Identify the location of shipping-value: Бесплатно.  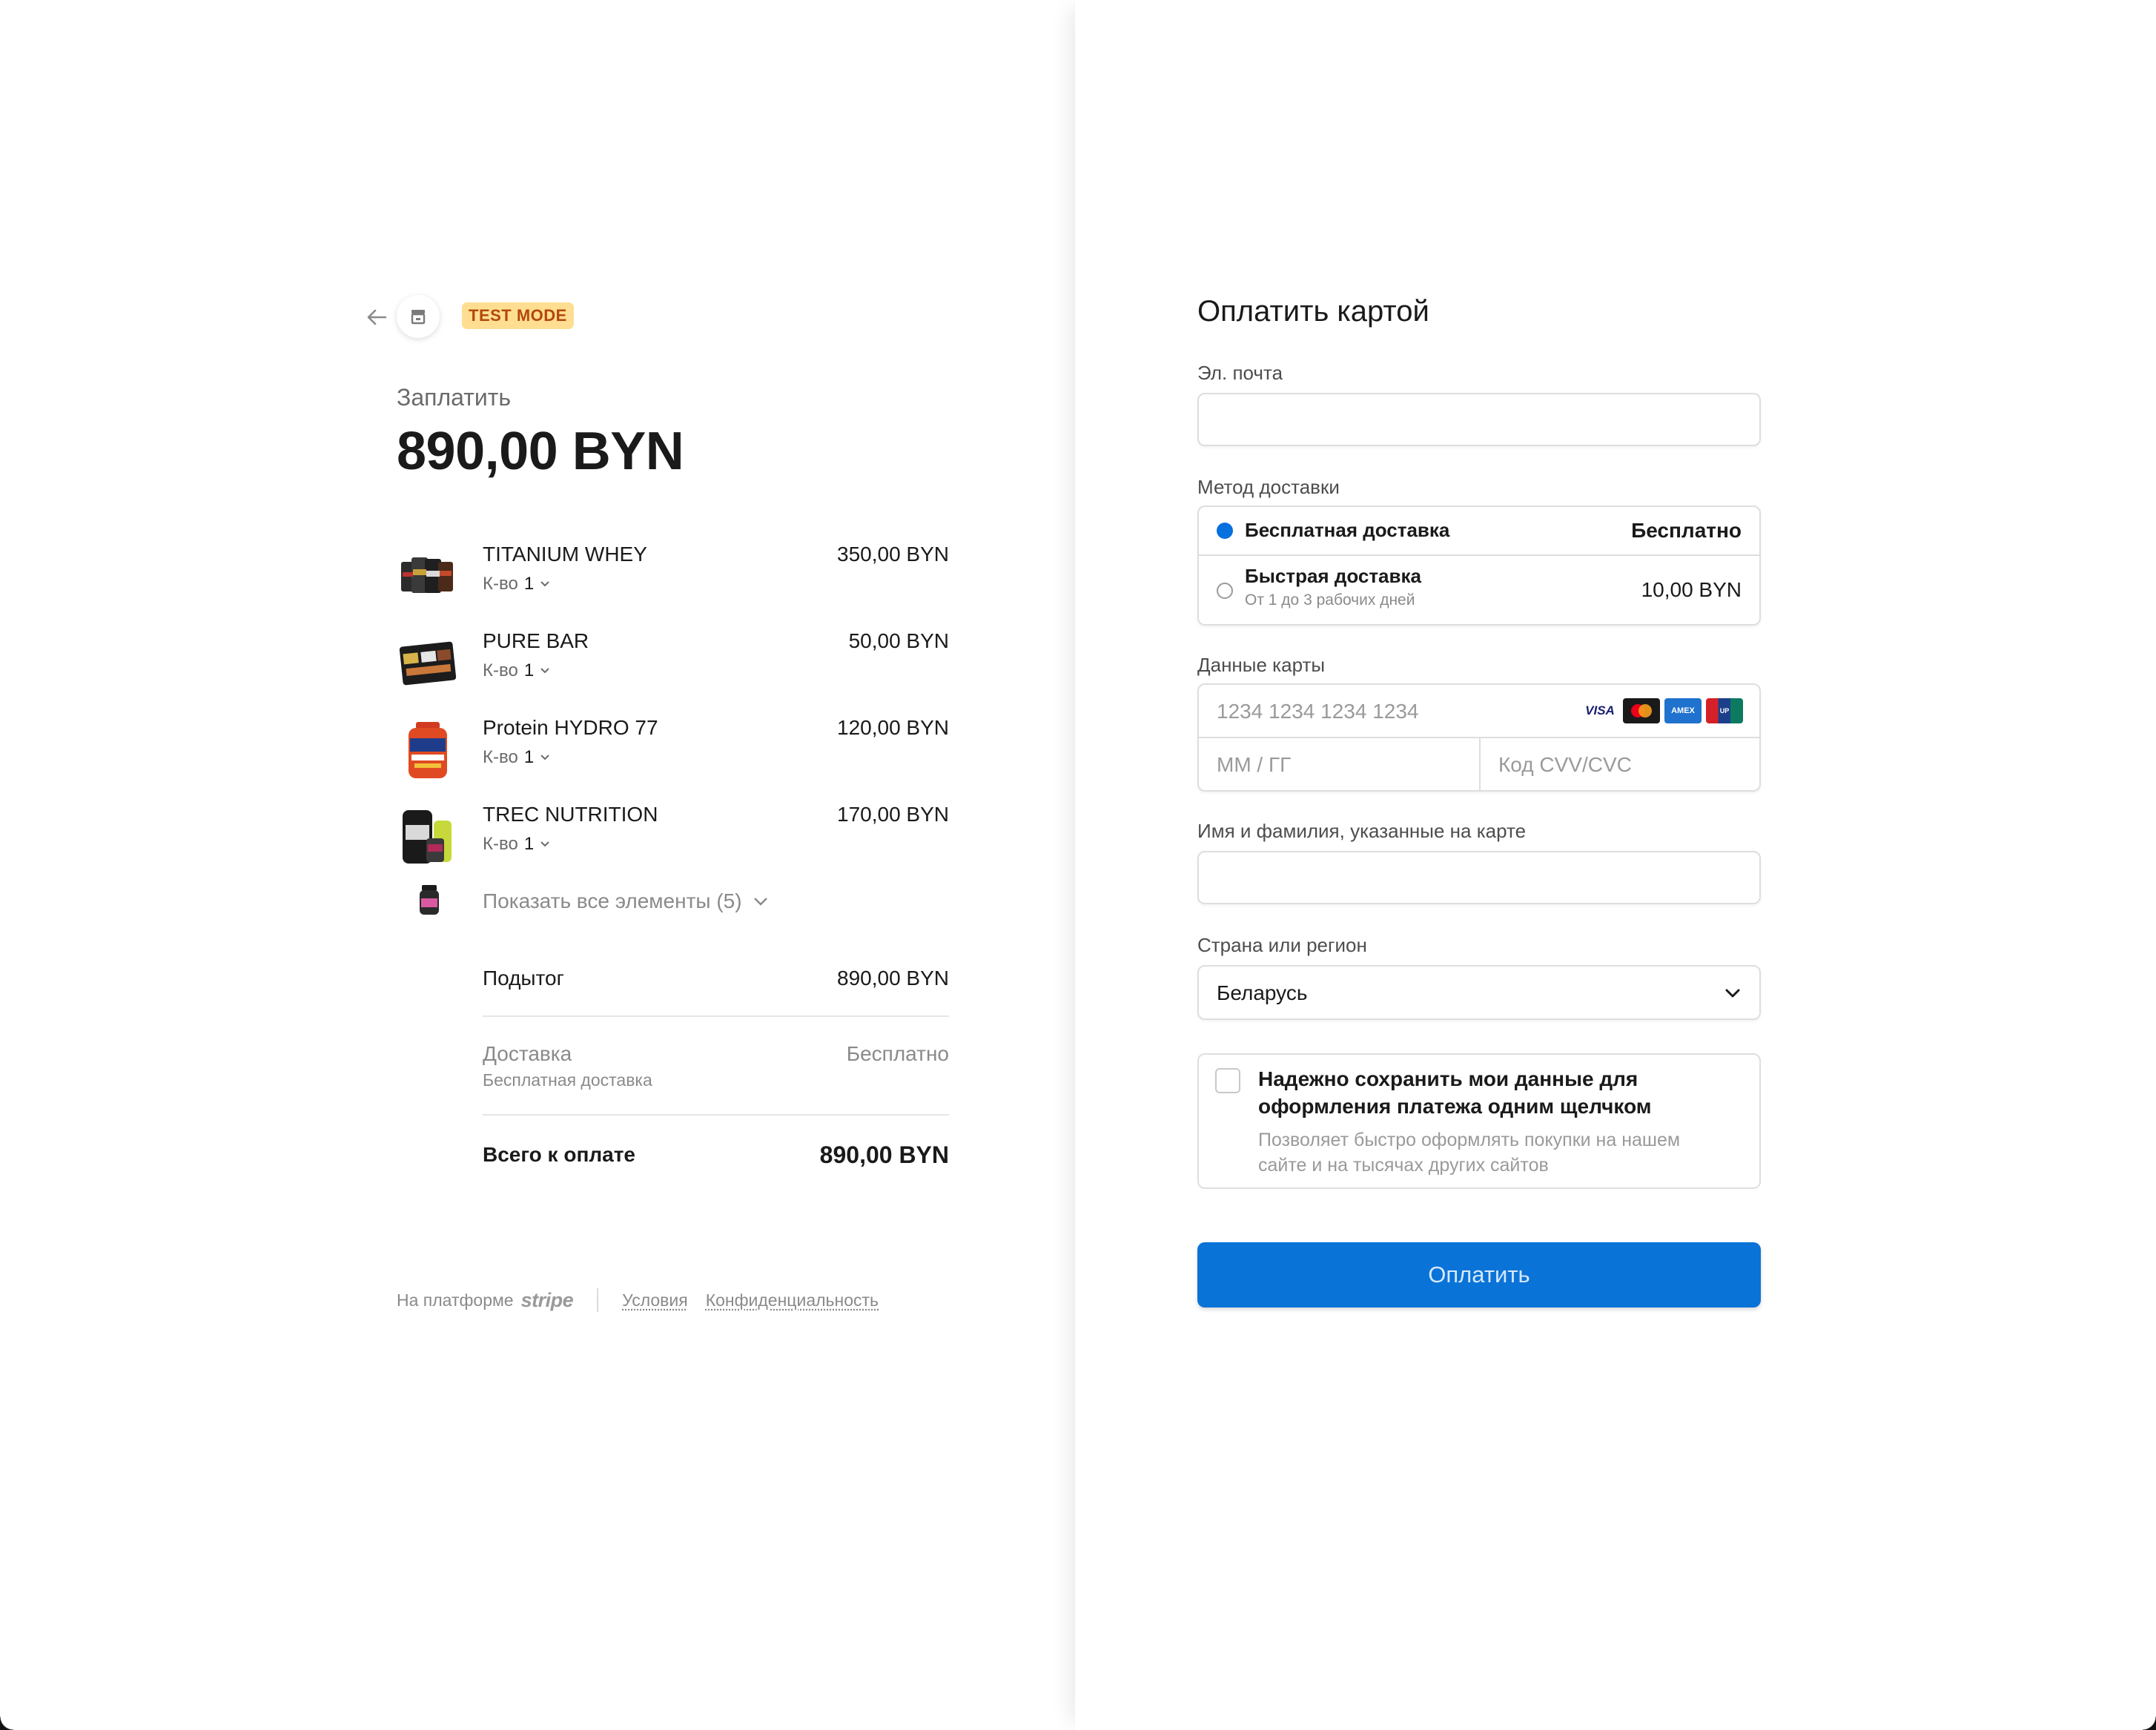
(898, 1053).